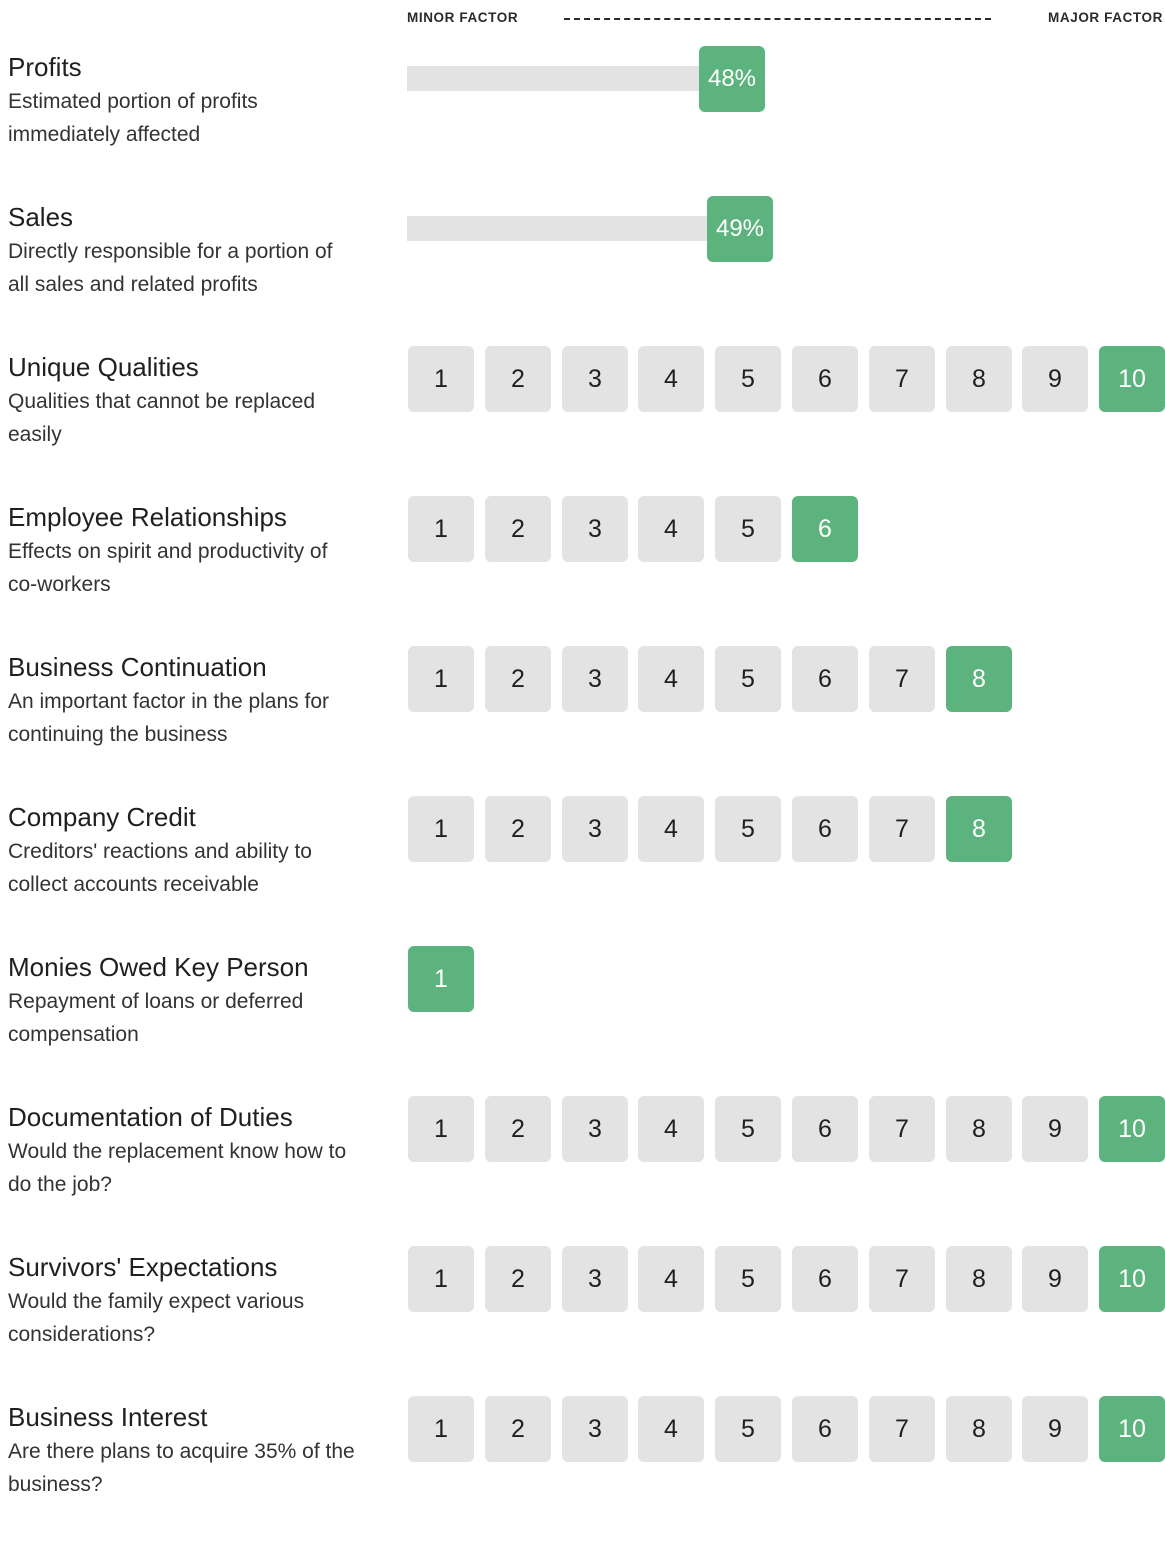 This screenshot has height=1546, width=1165. Describe the element at coordinates (825, 529) in the screenshot. I see `rating-cell-selected: 6` at that location.